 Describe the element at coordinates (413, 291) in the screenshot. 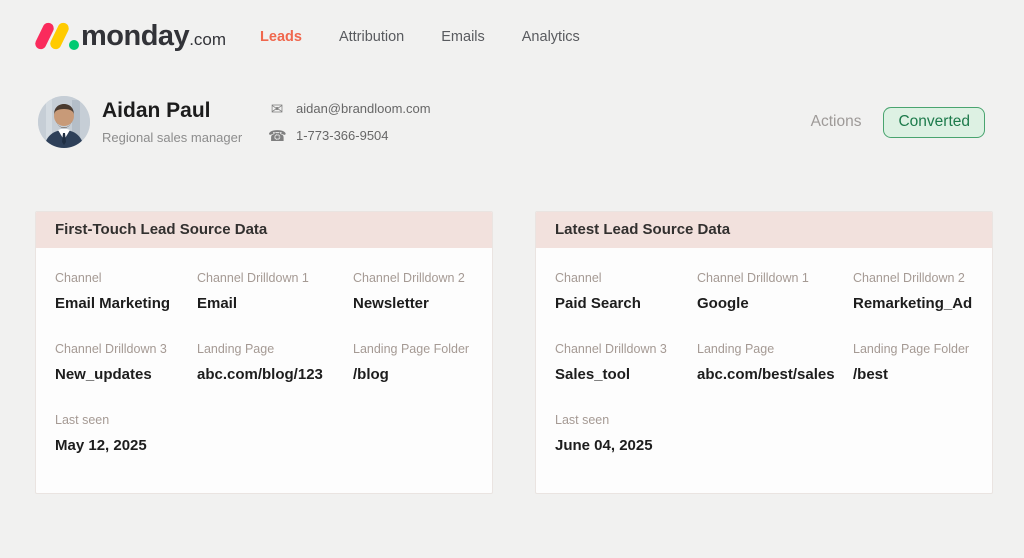

I see `field-channel-drilldown-2: Channel Drilldown 2 Newsletter` at that location.